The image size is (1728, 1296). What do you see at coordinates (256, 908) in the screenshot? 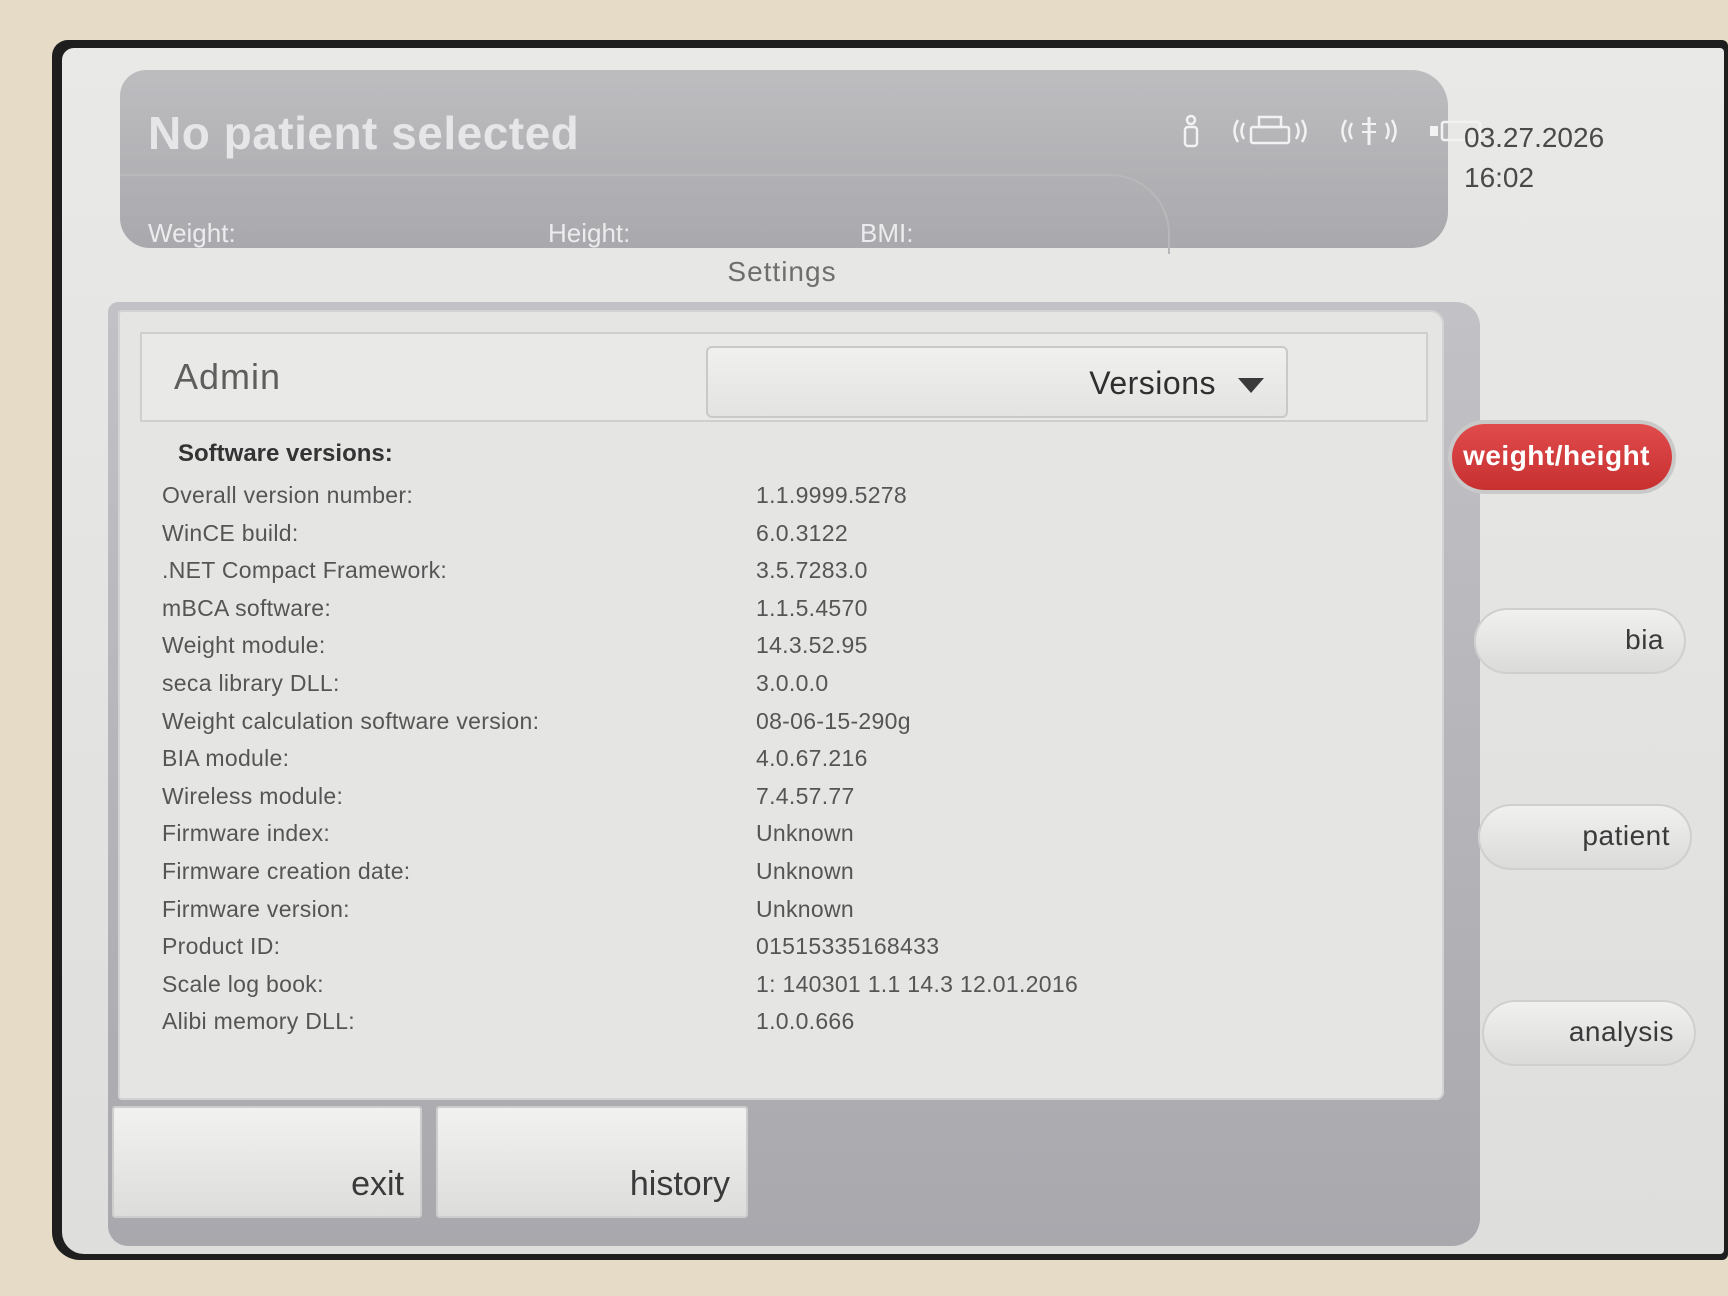
I see `version-label: Firmware version:` at bounding box center [256, 908].